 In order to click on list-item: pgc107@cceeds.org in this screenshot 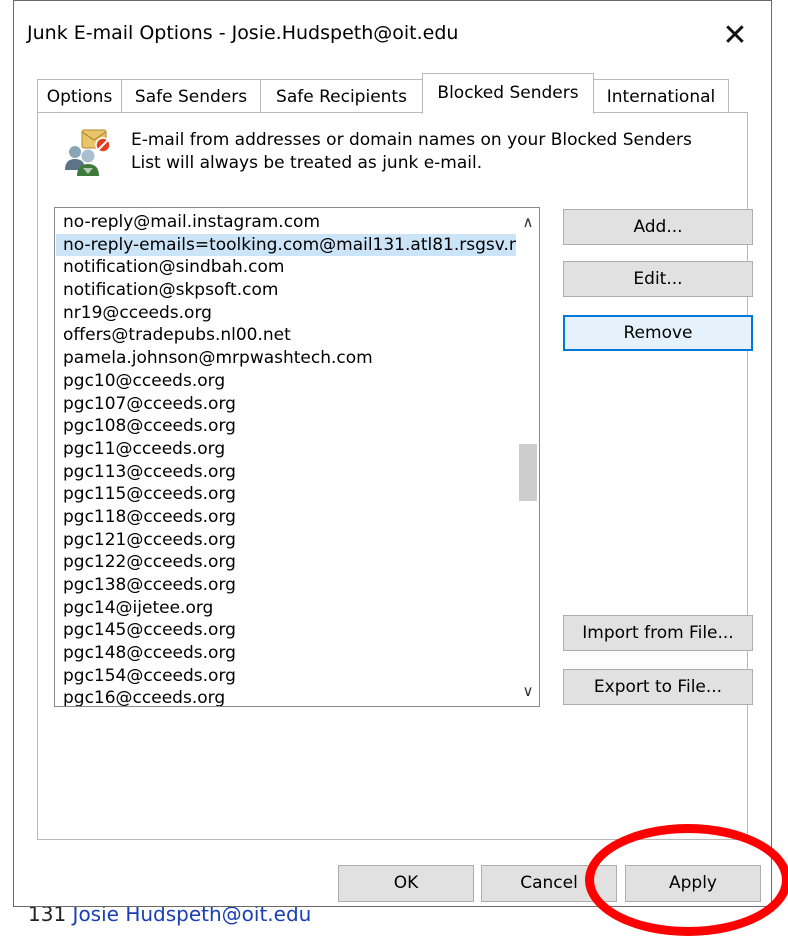, I will do `click(286, 404)`.